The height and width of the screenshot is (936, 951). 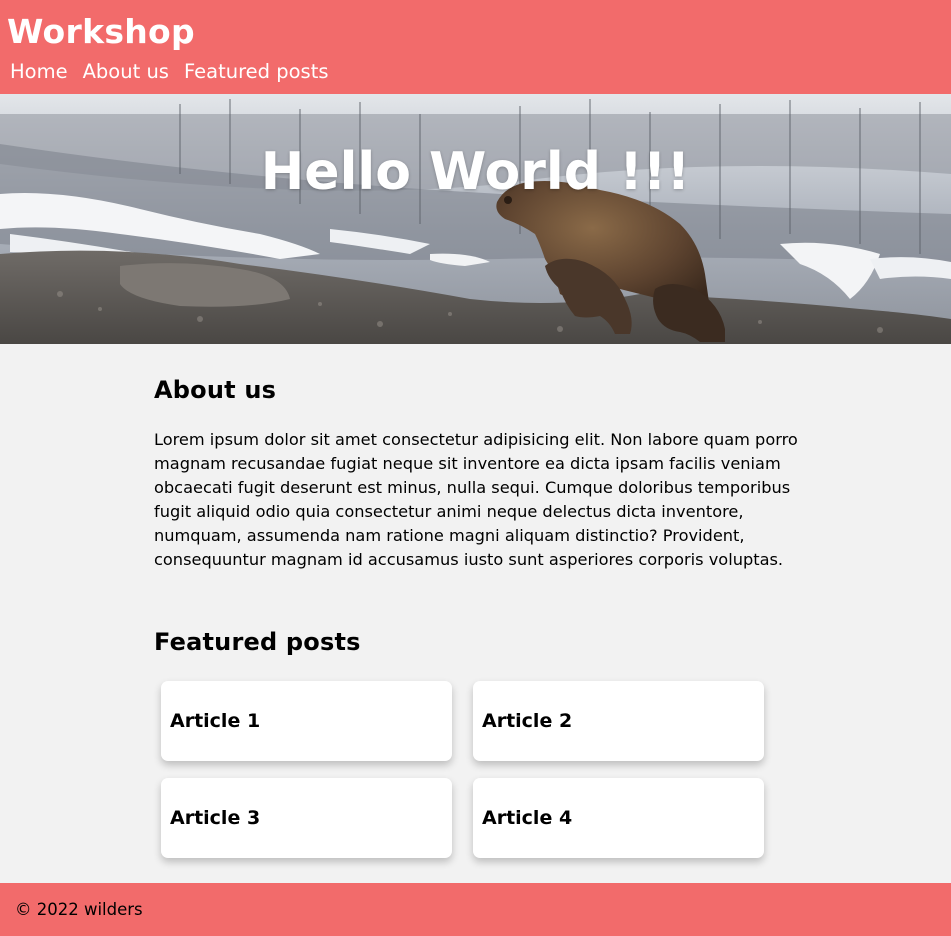 What do you see at coordinates (215, 818) in the screenshot?
I see `article-title: Article 3` at bounding box center [215, 818].